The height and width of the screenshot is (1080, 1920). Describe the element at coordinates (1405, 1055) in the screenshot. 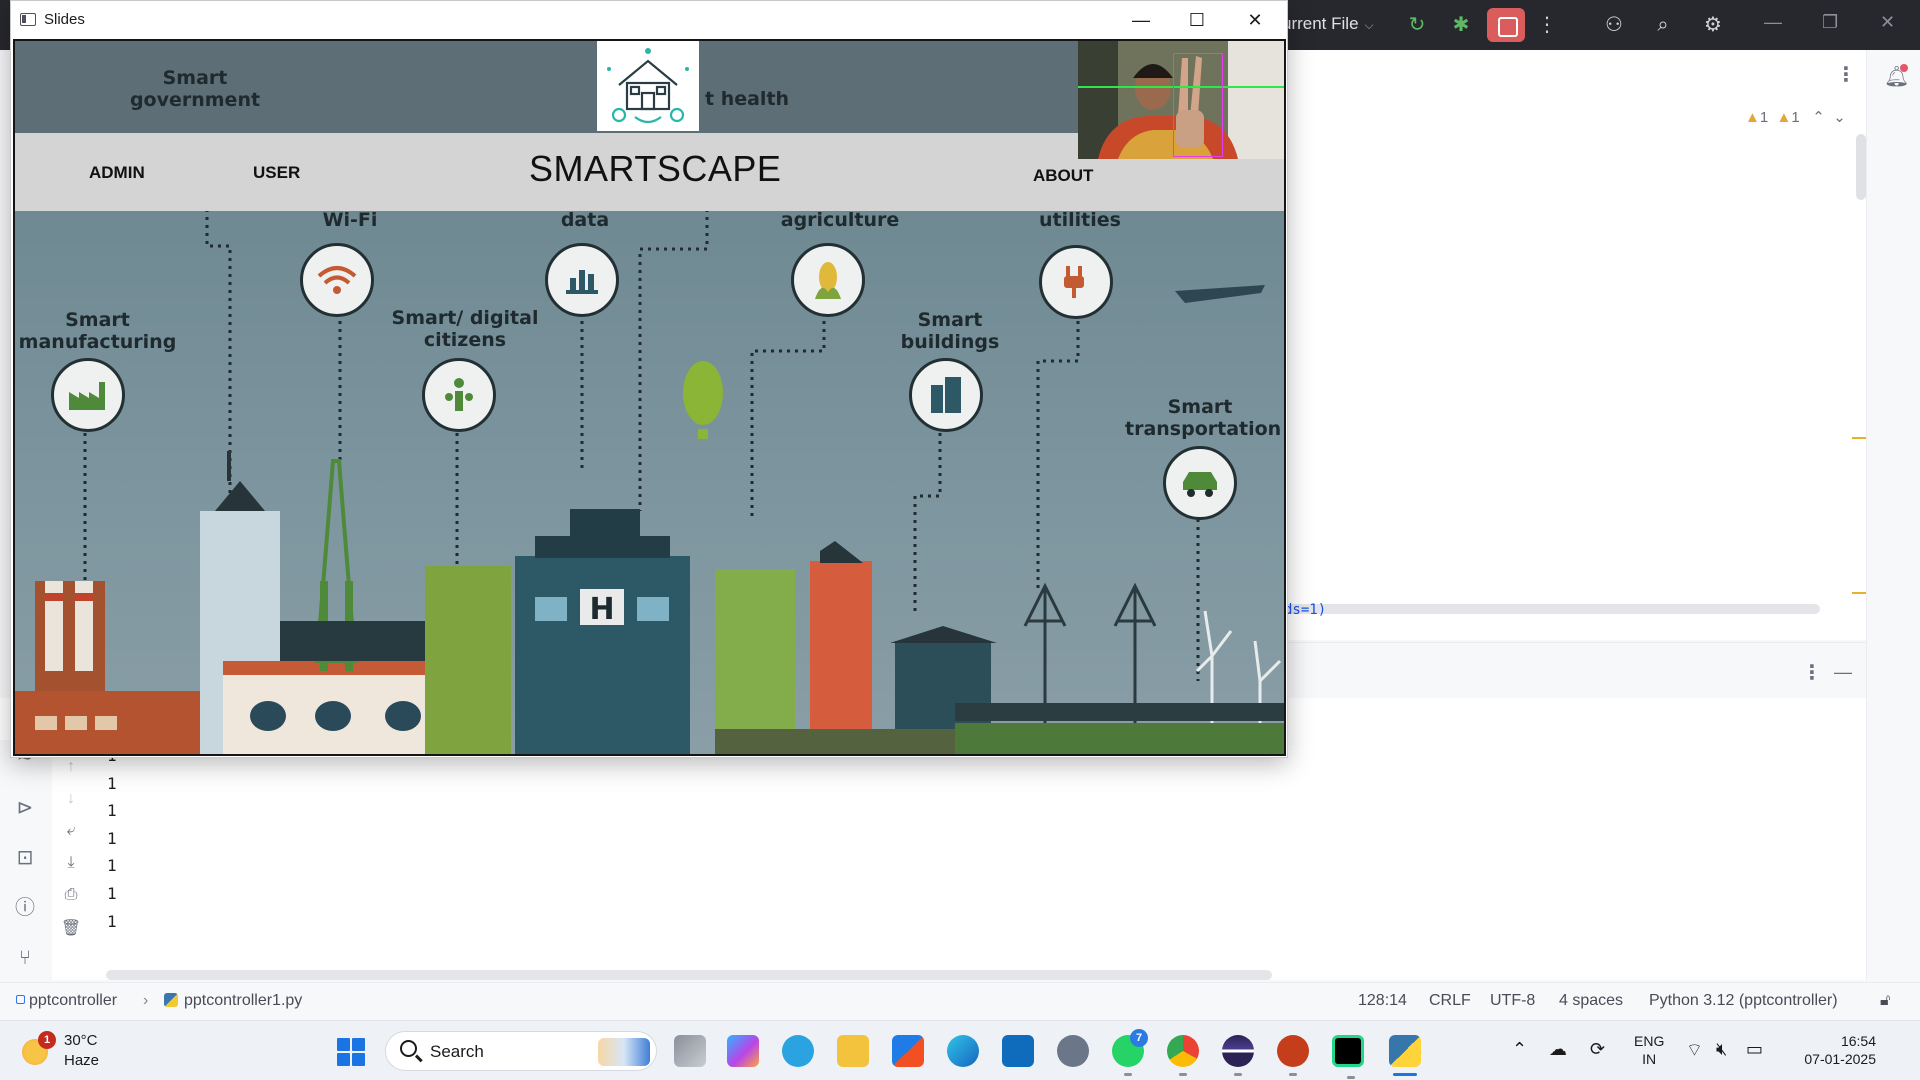

I see `python-icon` at that location.